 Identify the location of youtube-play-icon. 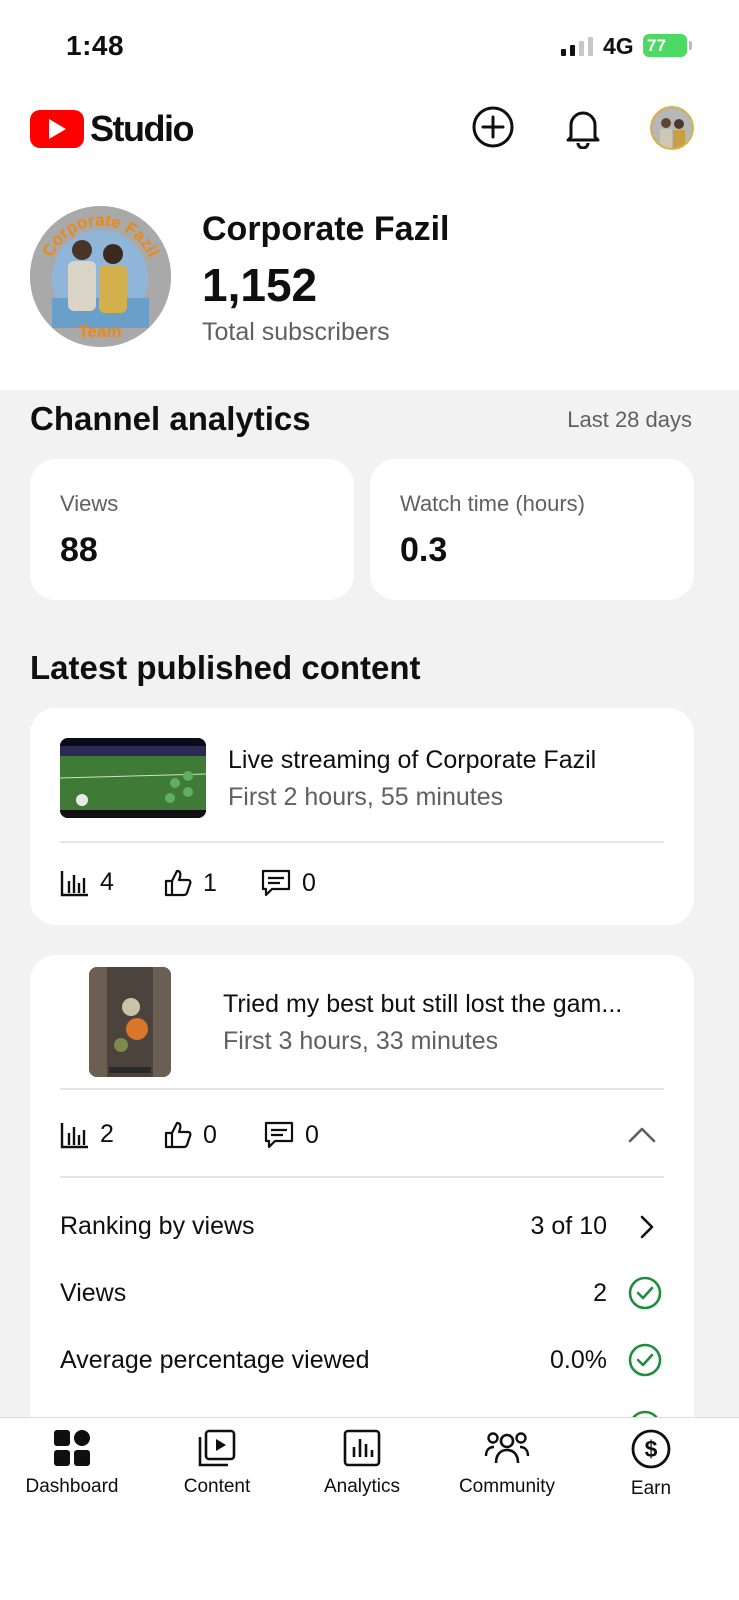
(57, 129).